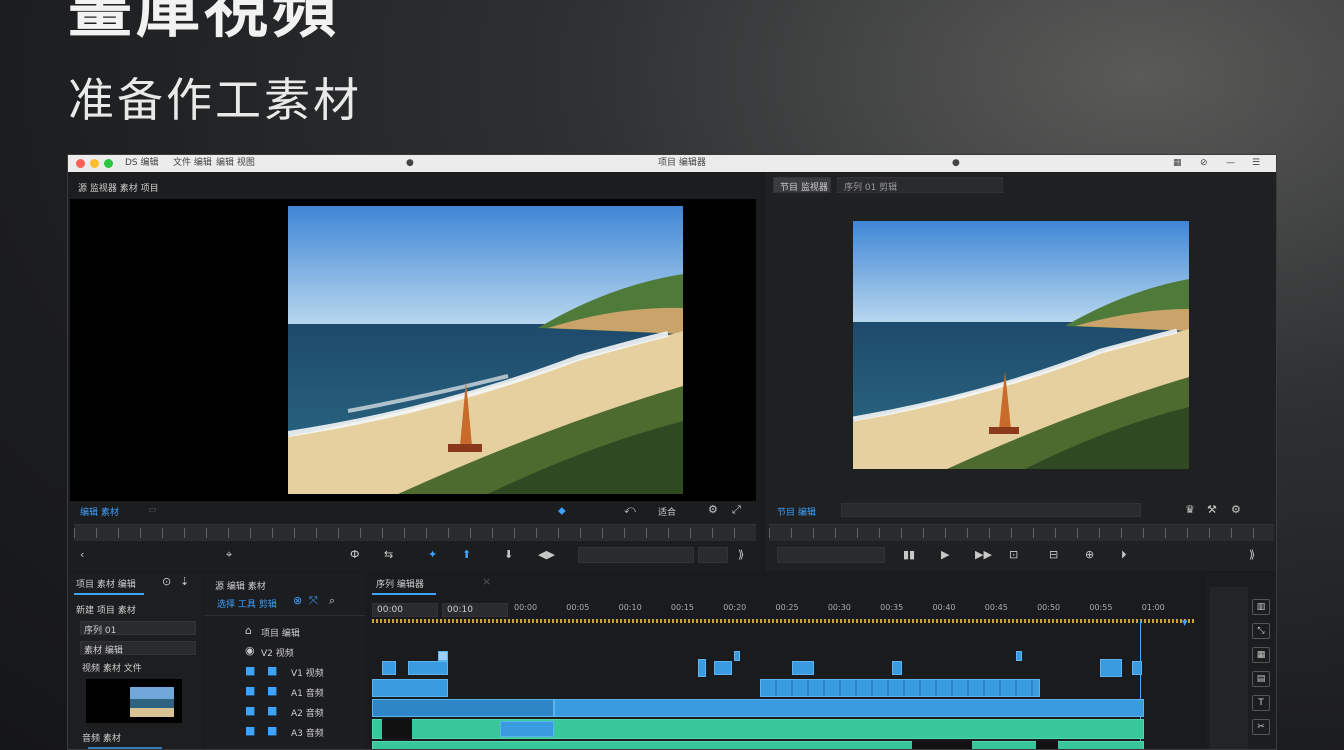 This screenshot has width=1344, height=750. I want to click on project-thumbnail, so click(134, 701).